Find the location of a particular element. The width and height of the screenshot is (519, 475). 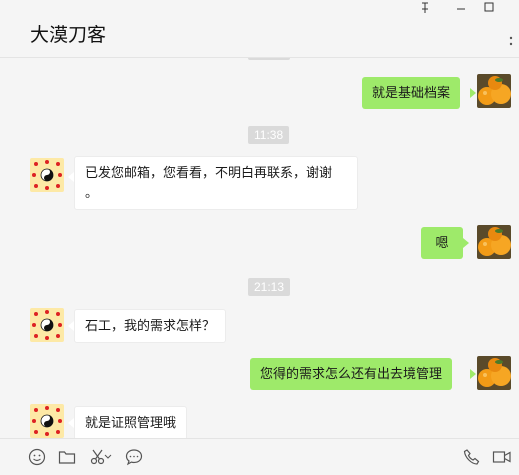

message-text: 您得的需求怎么还有出去境管理 is located at coordinates (351, 373).